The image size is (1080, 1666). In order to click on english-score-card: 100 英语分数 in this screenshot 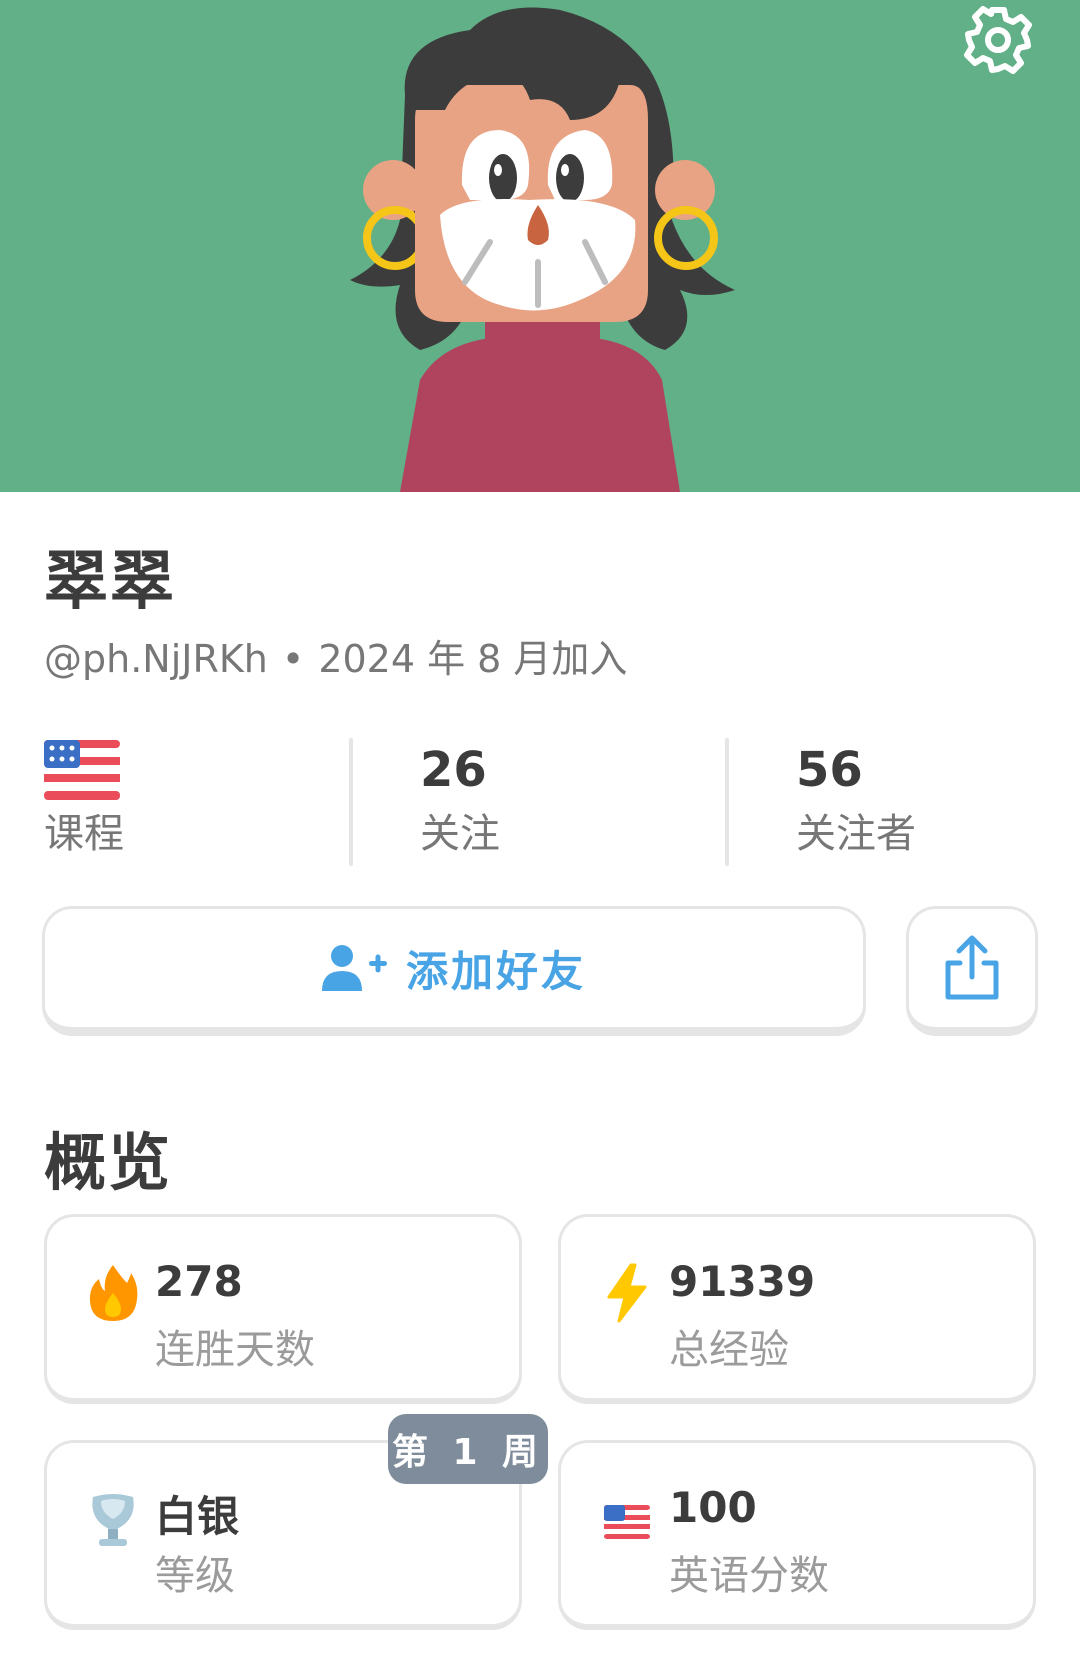, I will do `click(797, 1535)`.